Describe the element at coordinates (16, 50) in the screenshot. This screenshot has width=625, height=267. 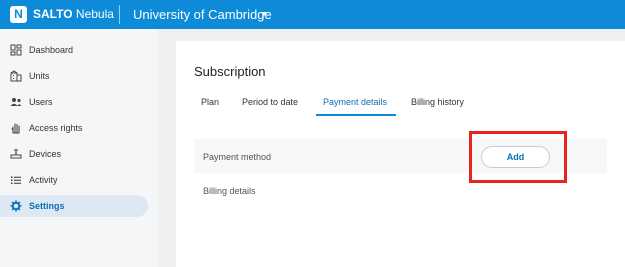
I see `dashboard-icon` at that location.